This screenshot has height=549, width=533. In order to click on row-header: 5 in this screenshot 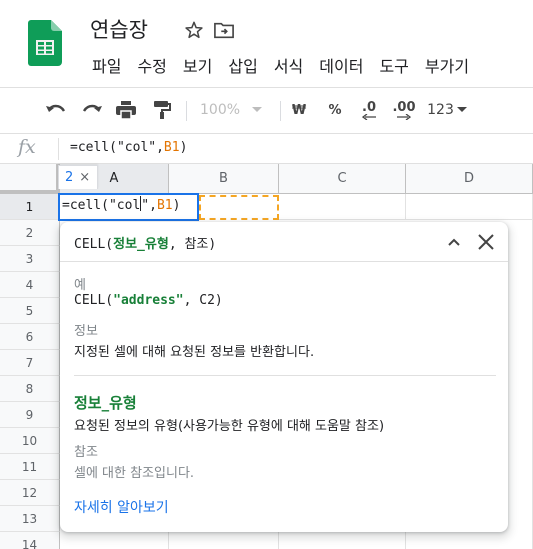, I will do `click(30, 311)`.